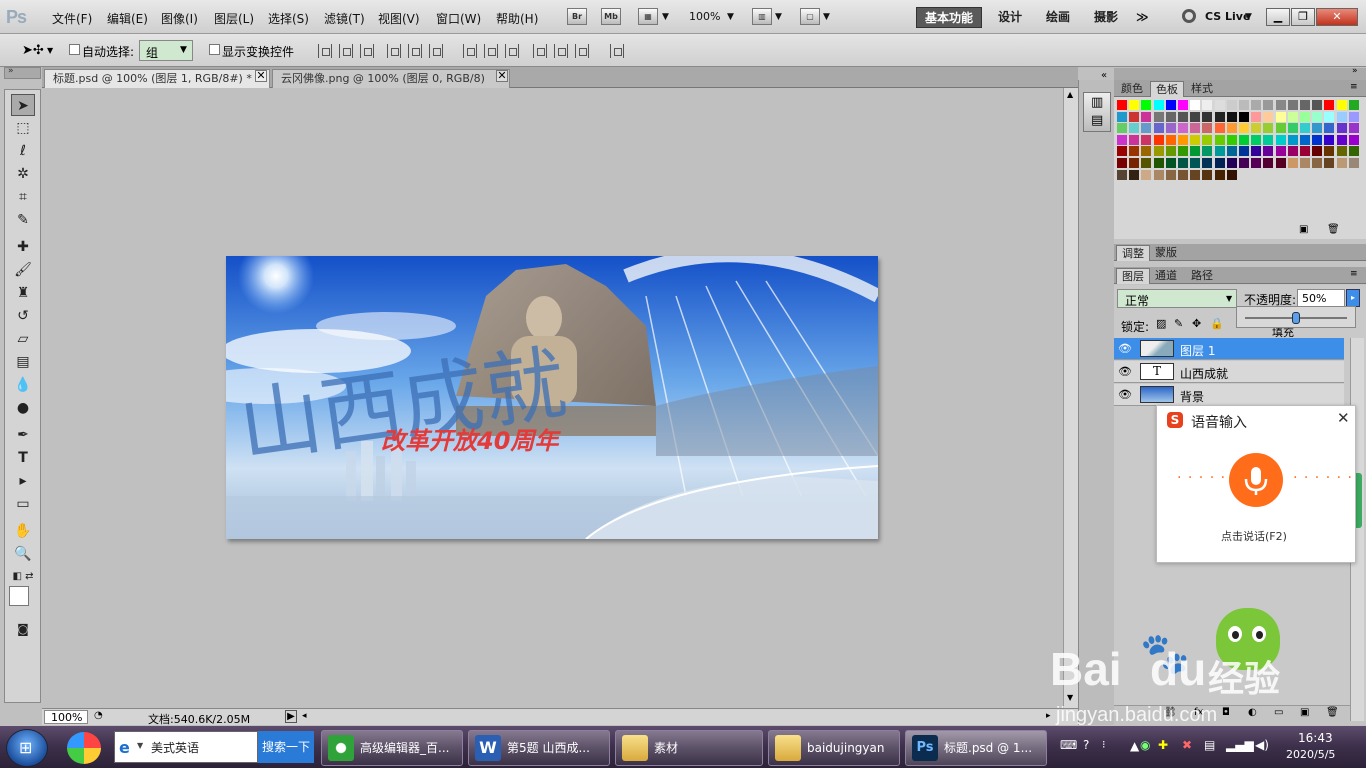 This screenshot has height=768, width=1366. What do you see at coordinates (23, 435) in the screenshot?
I see `pen-tool-icon: ✒` at bounding box center [23, 435].